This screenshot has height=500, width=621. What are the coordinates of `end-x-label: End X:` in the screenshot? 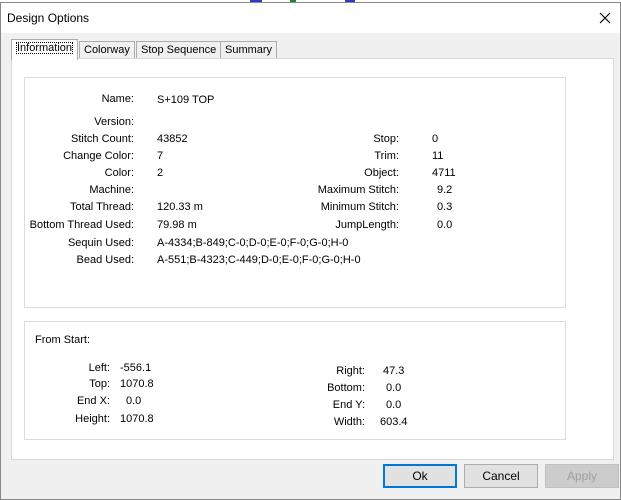 It's located at (93, 401).